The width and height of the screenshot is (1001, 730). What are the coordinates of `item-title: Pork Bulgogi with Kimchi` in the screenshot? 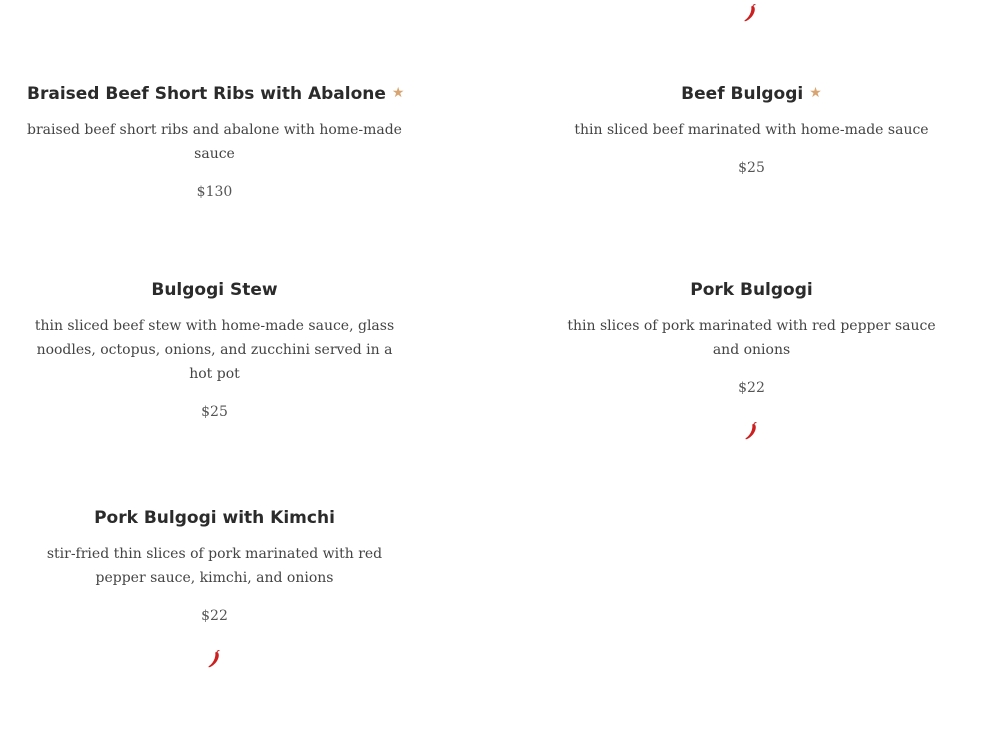 It's located at (214, 518).